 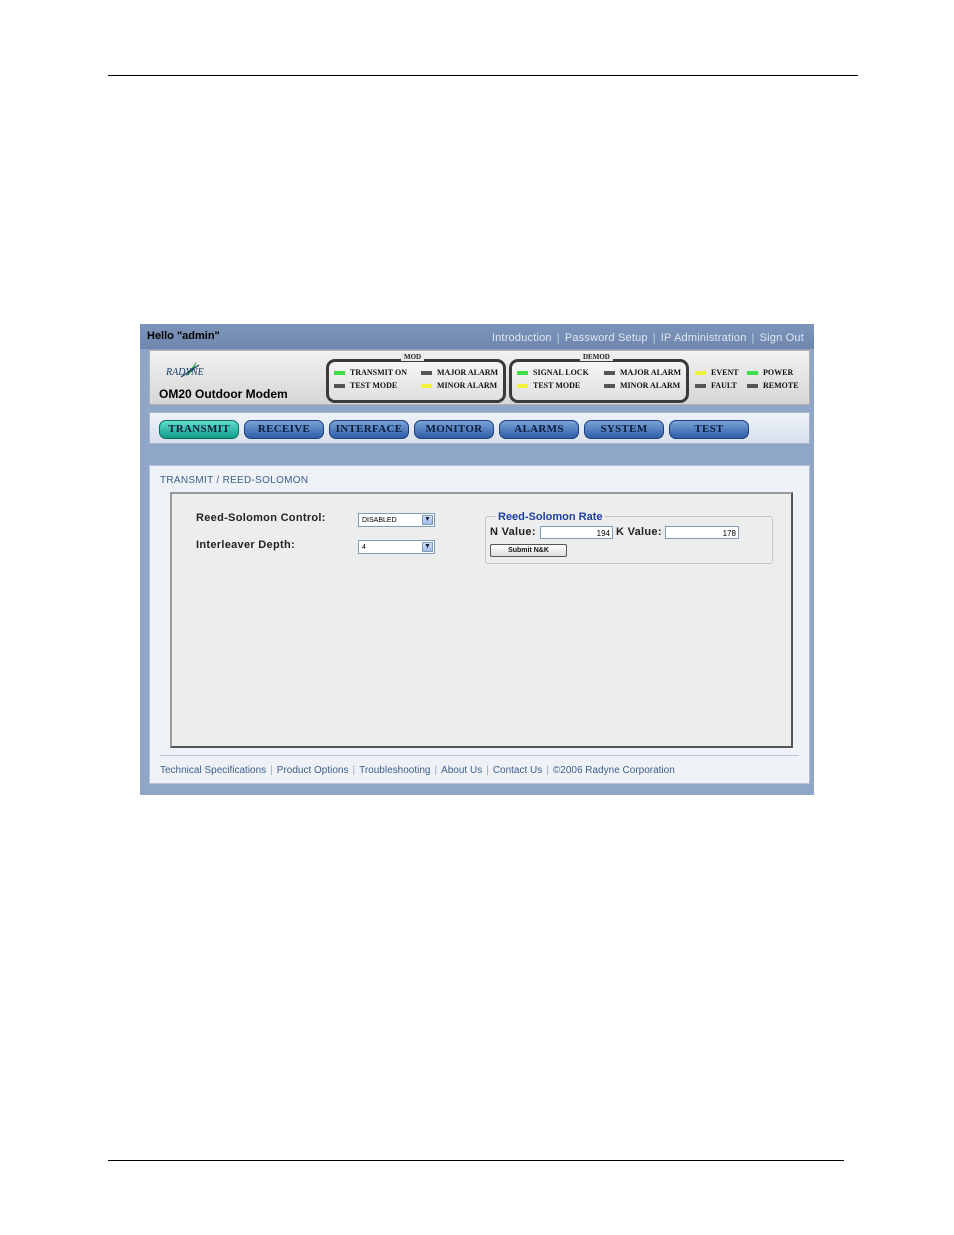 I want to click on greeting: Hello "admin", so click(x=183, y=336).